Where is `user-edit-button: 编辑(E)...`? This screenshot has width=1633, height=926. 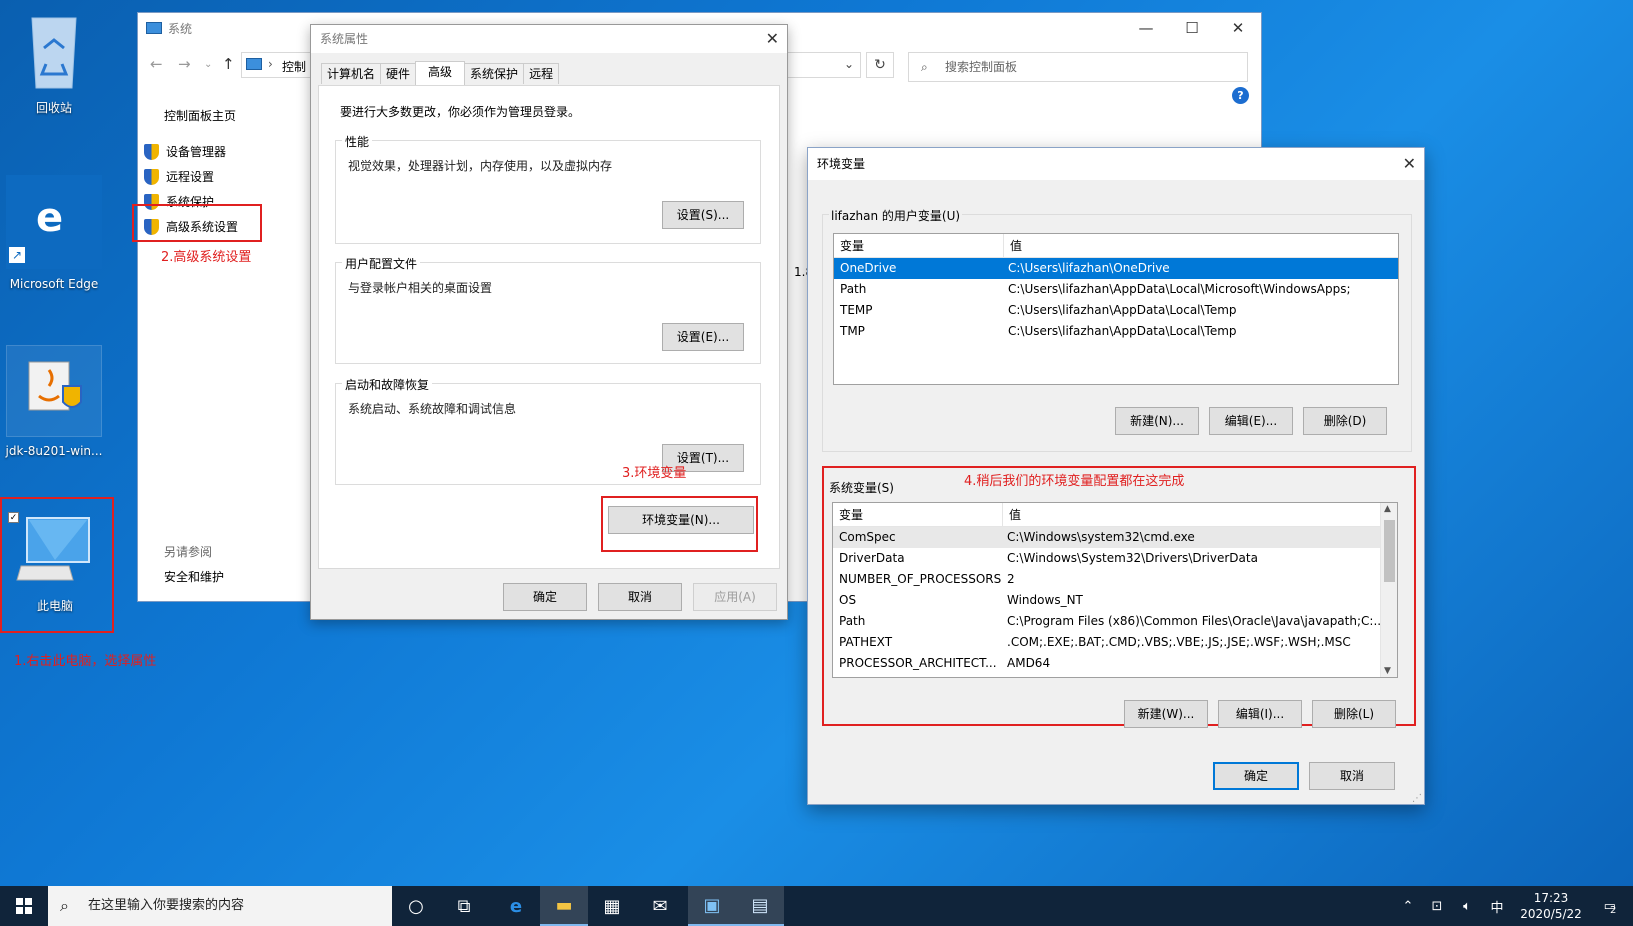
user-edit-button: 编辑(E)... is located at coordinates (1251, 421).